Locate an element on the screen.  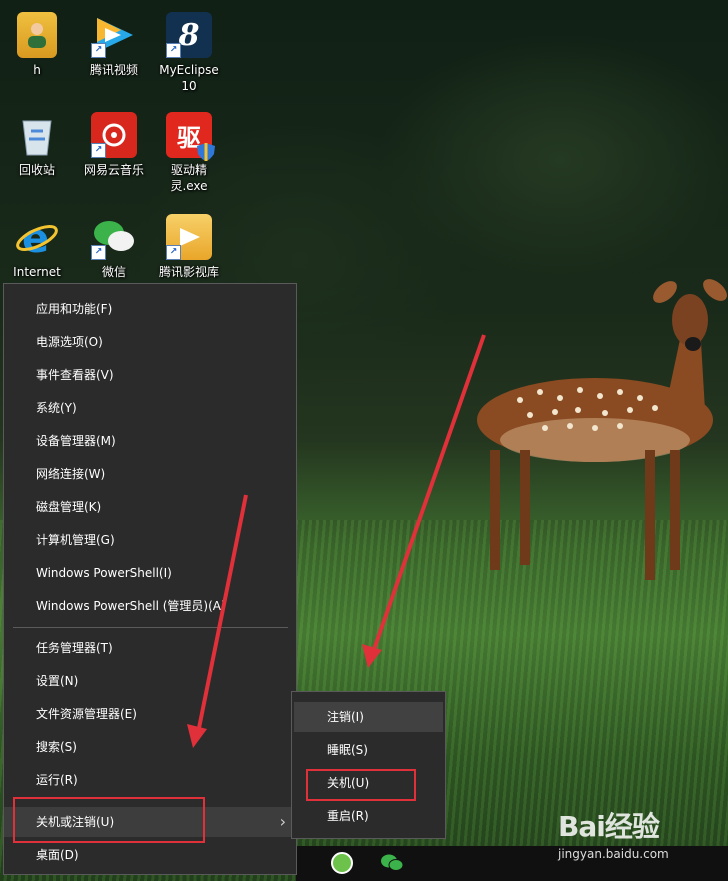
baidu-jingyan-watermark: Bai经验 jingyan.baidu.com is located at coordinates (613, 833).